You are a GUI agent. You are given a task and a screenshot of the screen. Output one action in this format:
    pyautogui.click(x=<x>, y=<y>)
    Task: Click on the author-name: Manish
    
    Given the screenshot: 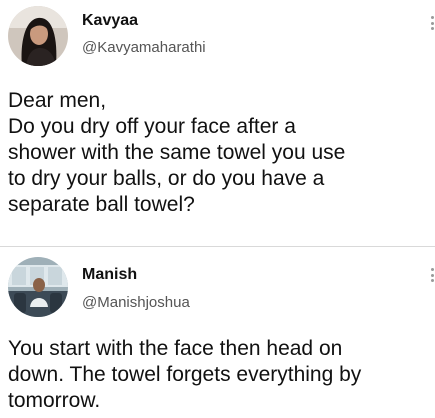 What is the action you would take?
    pyautogui.click(x=109, y=275)
    